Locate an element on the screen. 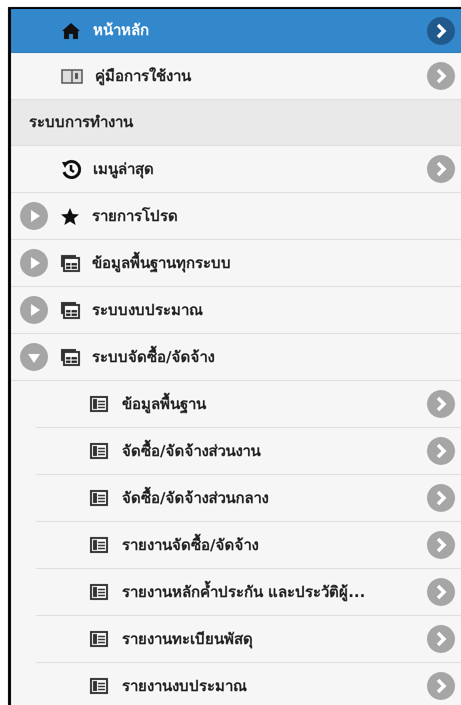 This screenshot has width=461, height=705. menu-item-label: ข้อมูลพื้นฐาน is located at coordinates (165, 404).